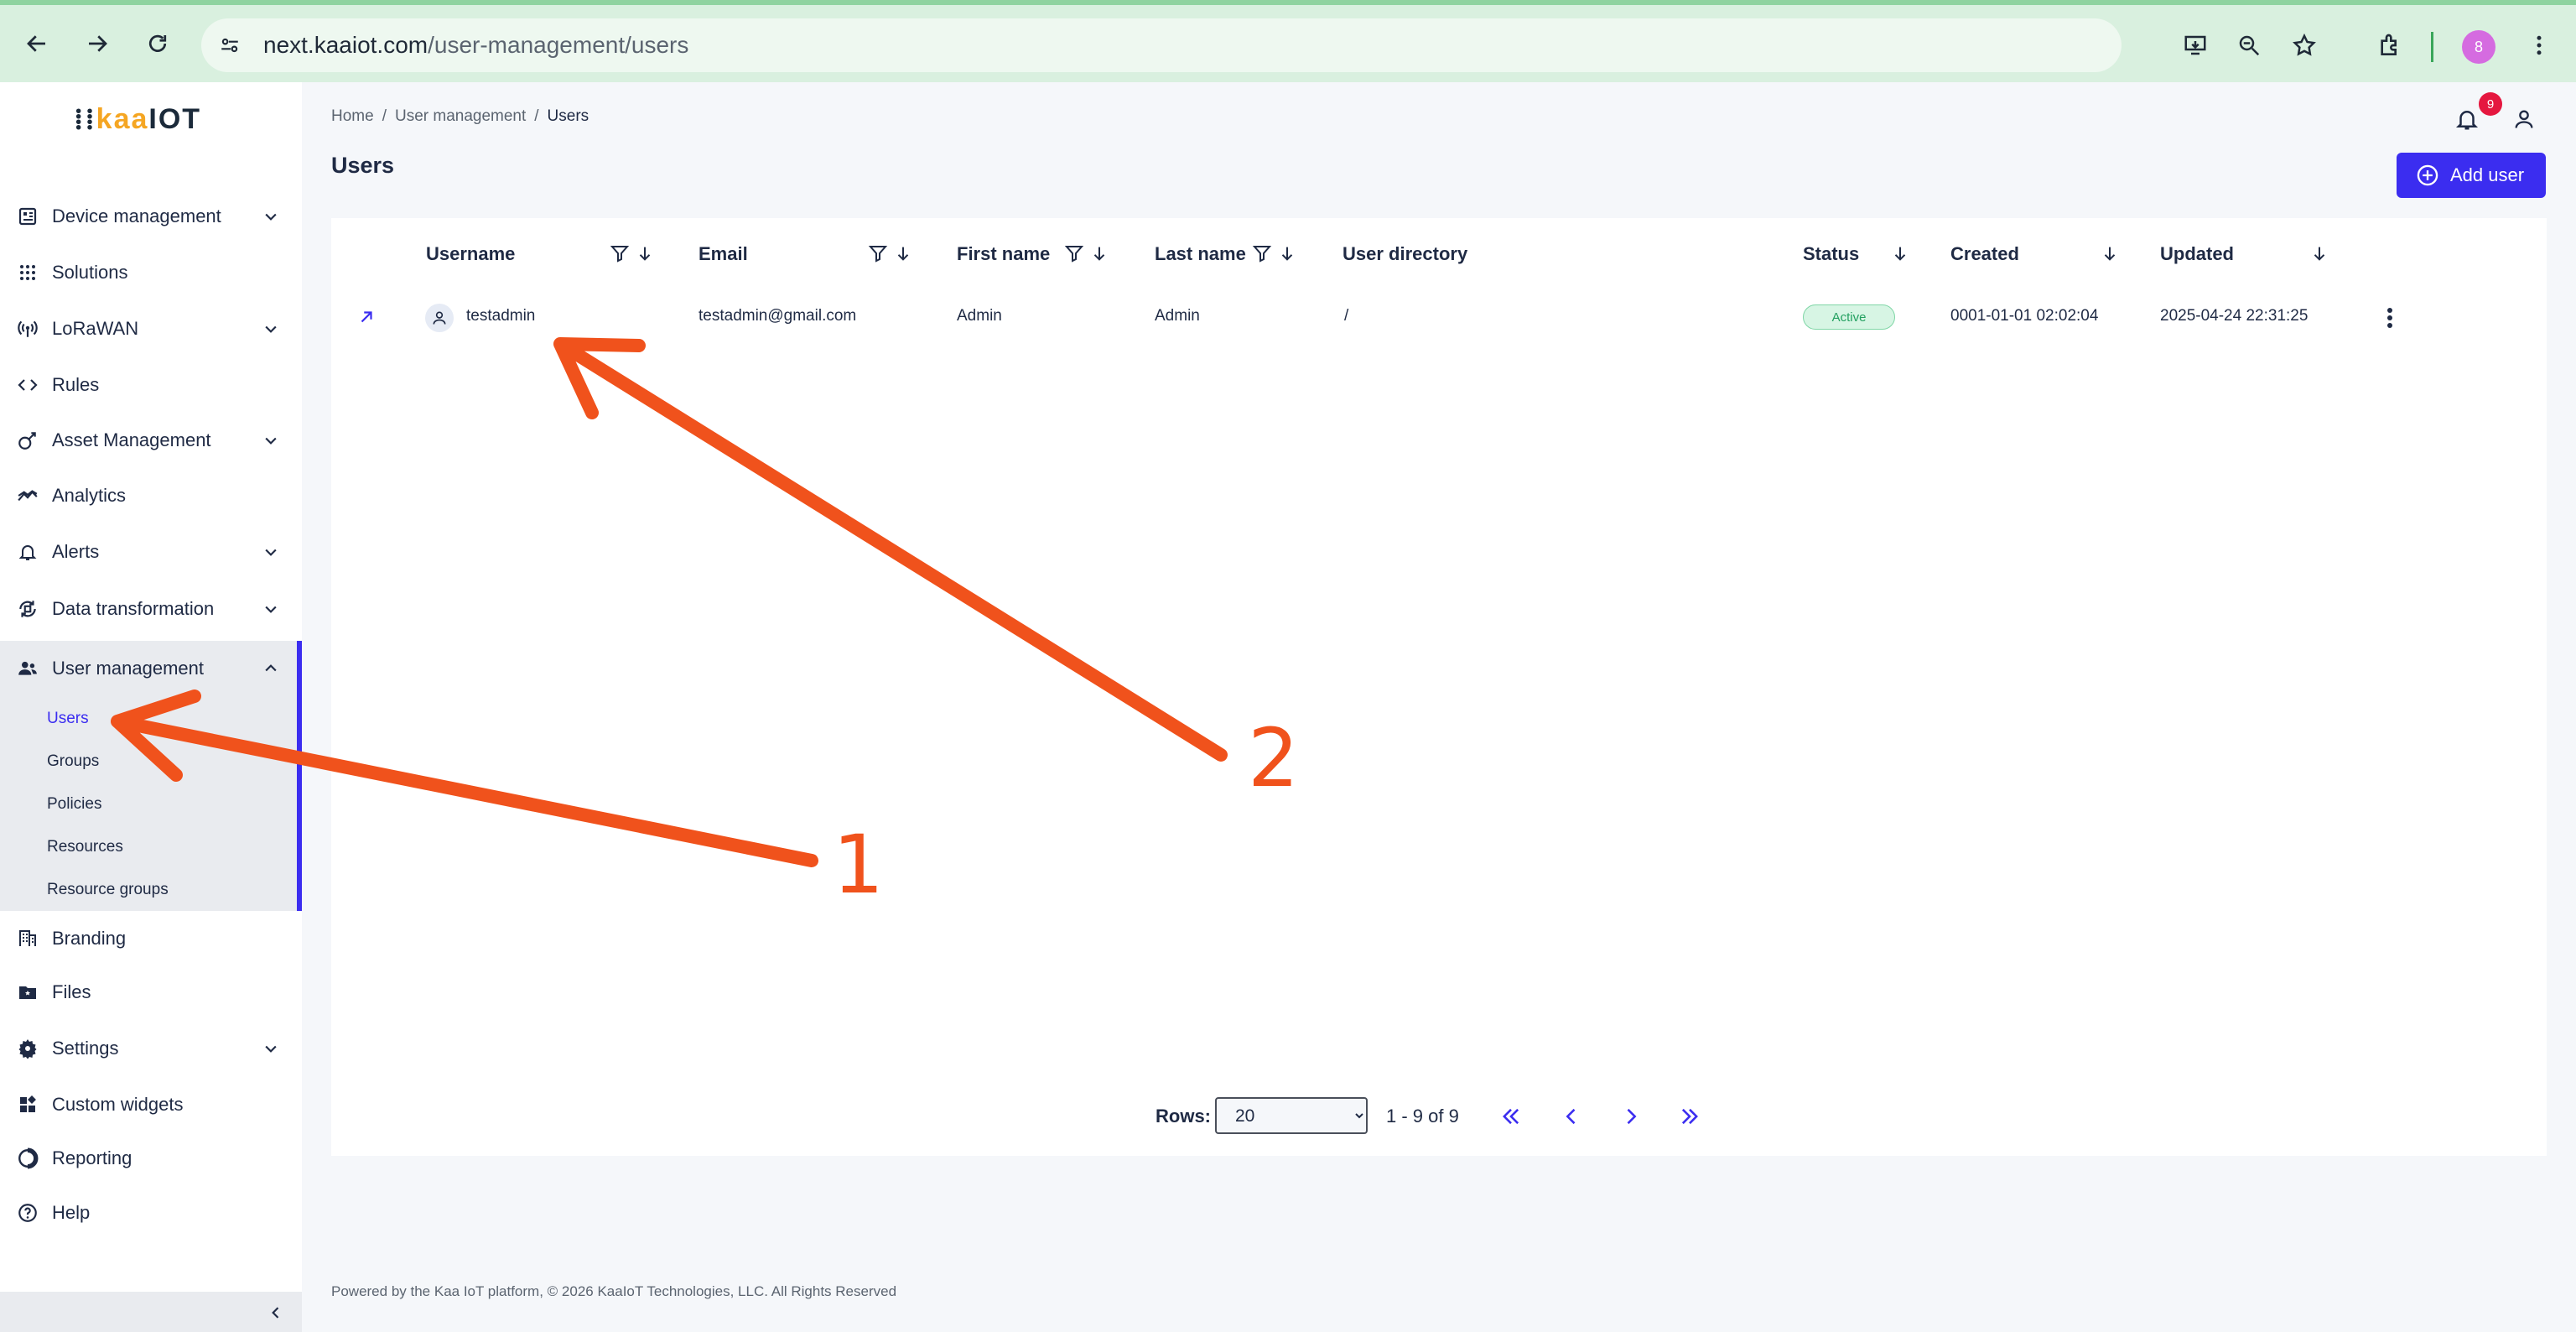  Describe the element at coordinates (151, 1213) in the screenshot. I see `sidebar-item-help: Help` at that location.